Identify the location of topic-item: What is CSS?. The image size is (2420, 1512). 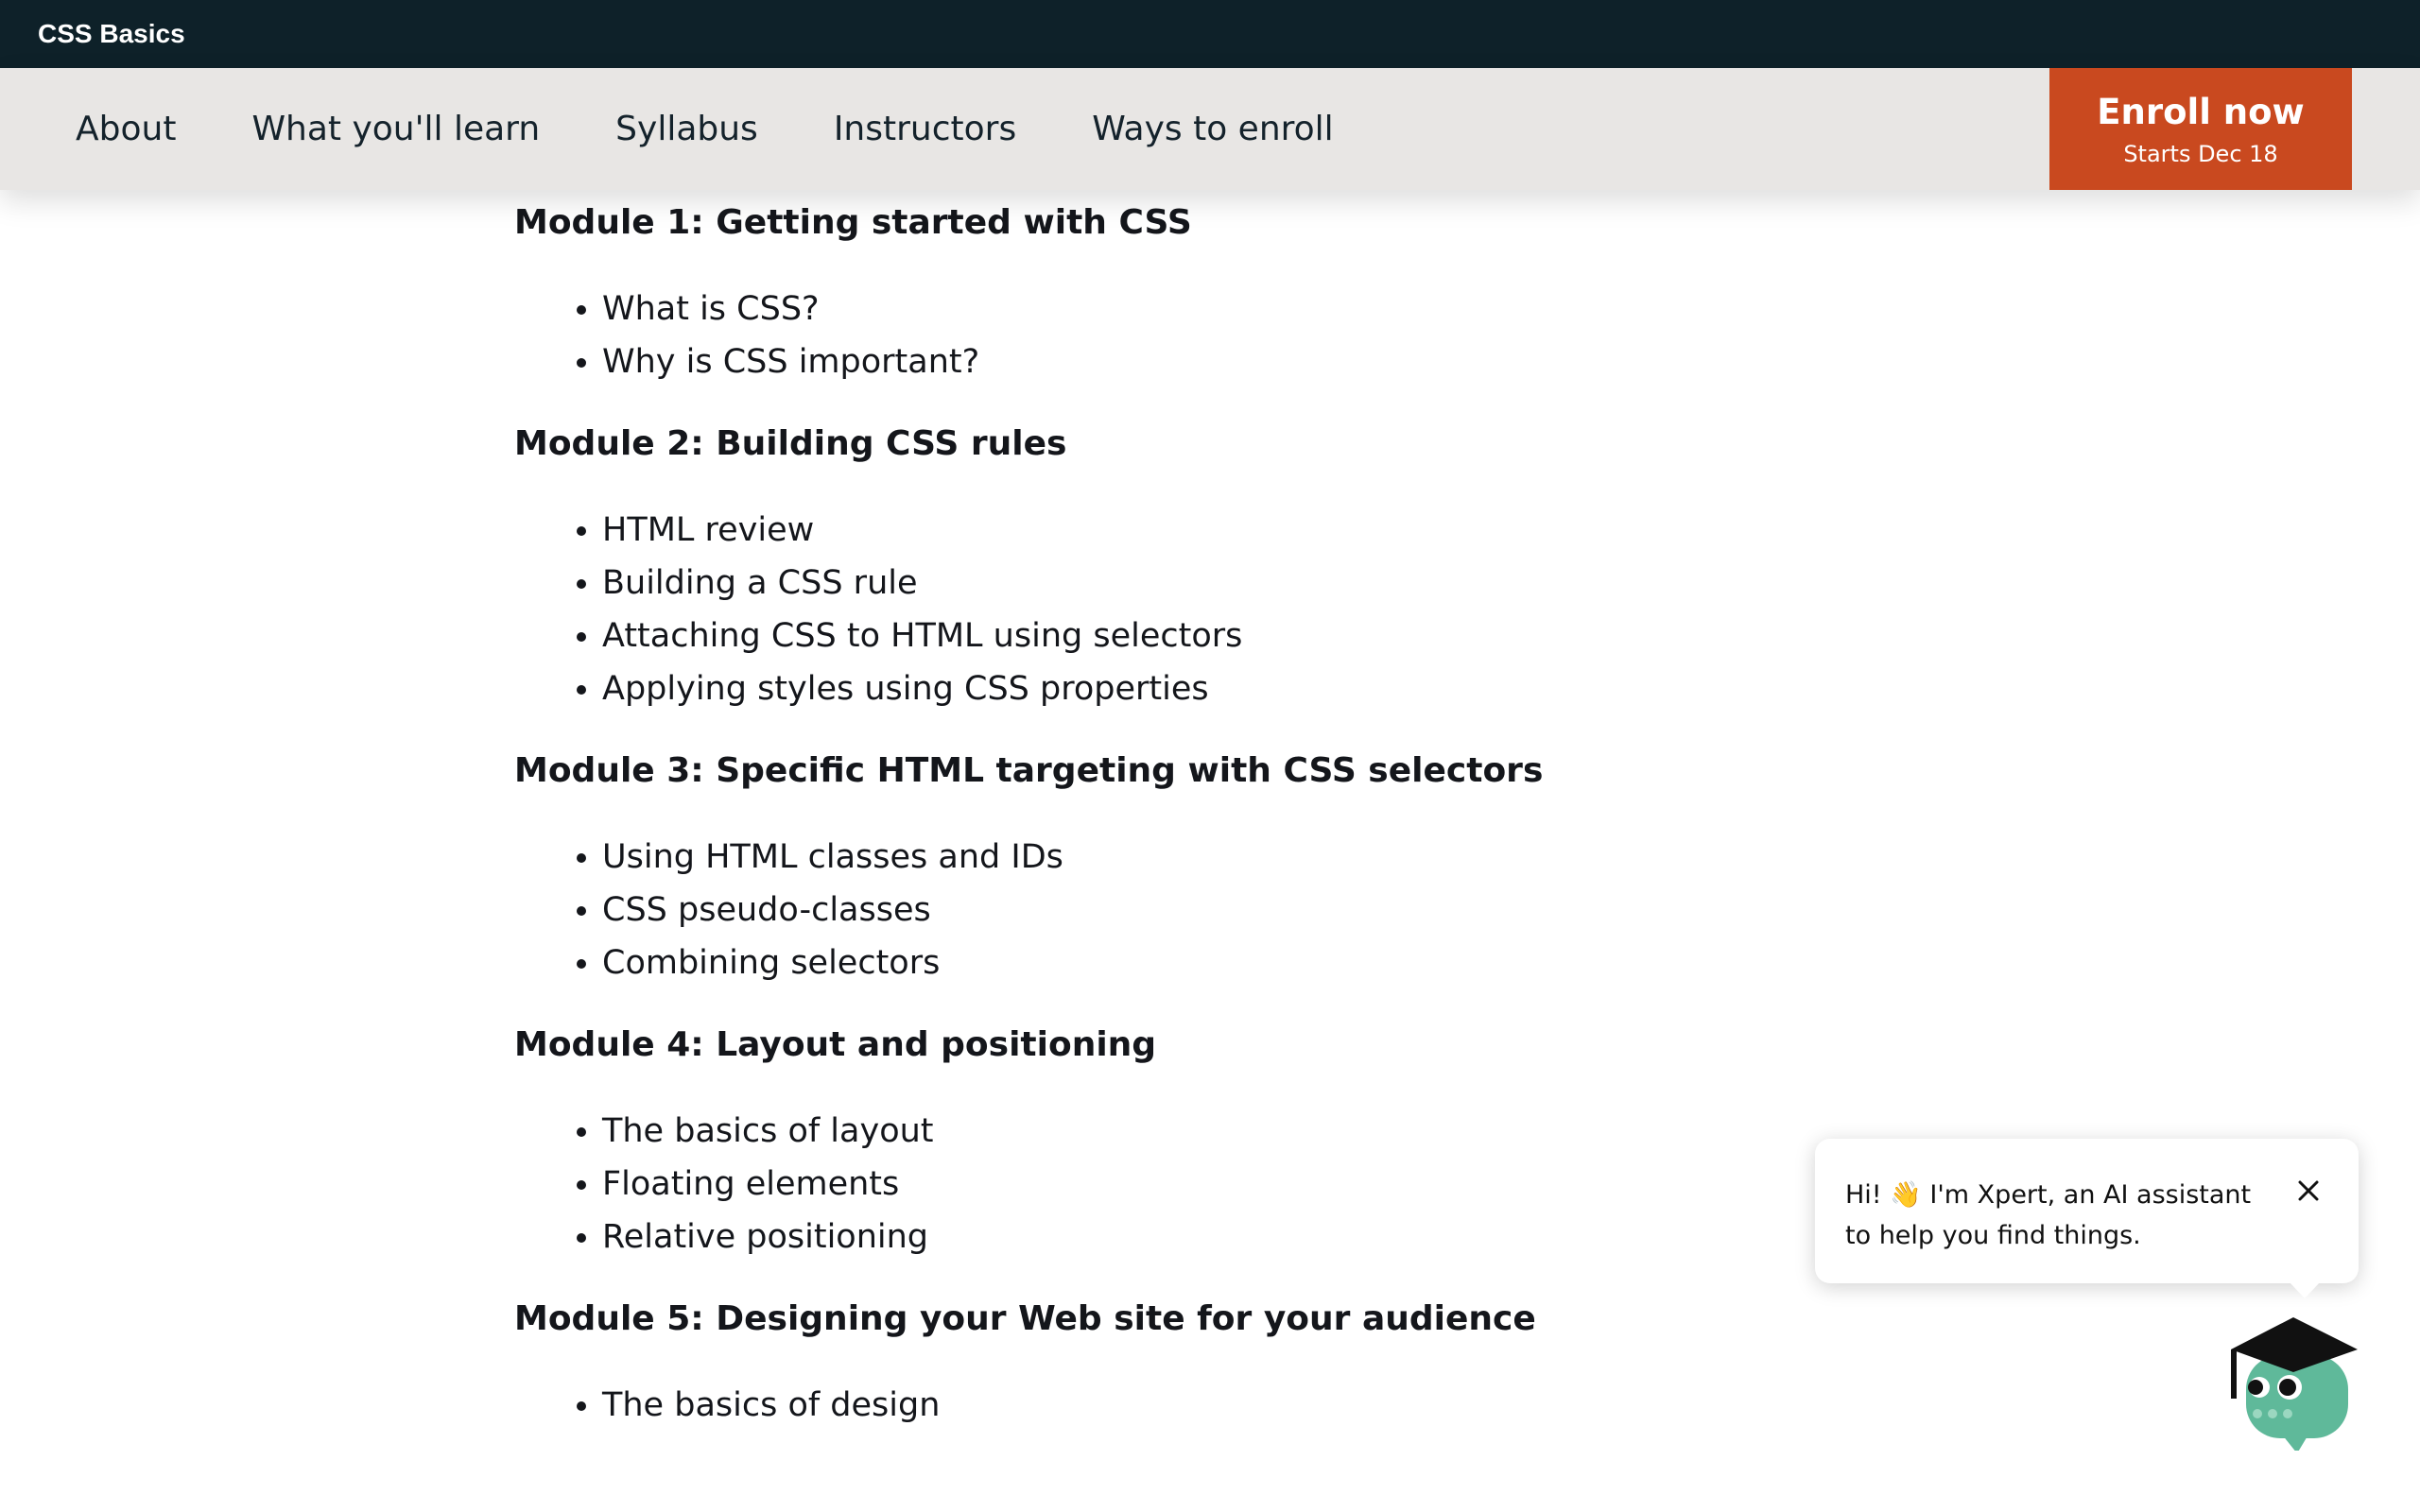
(1220, 309).